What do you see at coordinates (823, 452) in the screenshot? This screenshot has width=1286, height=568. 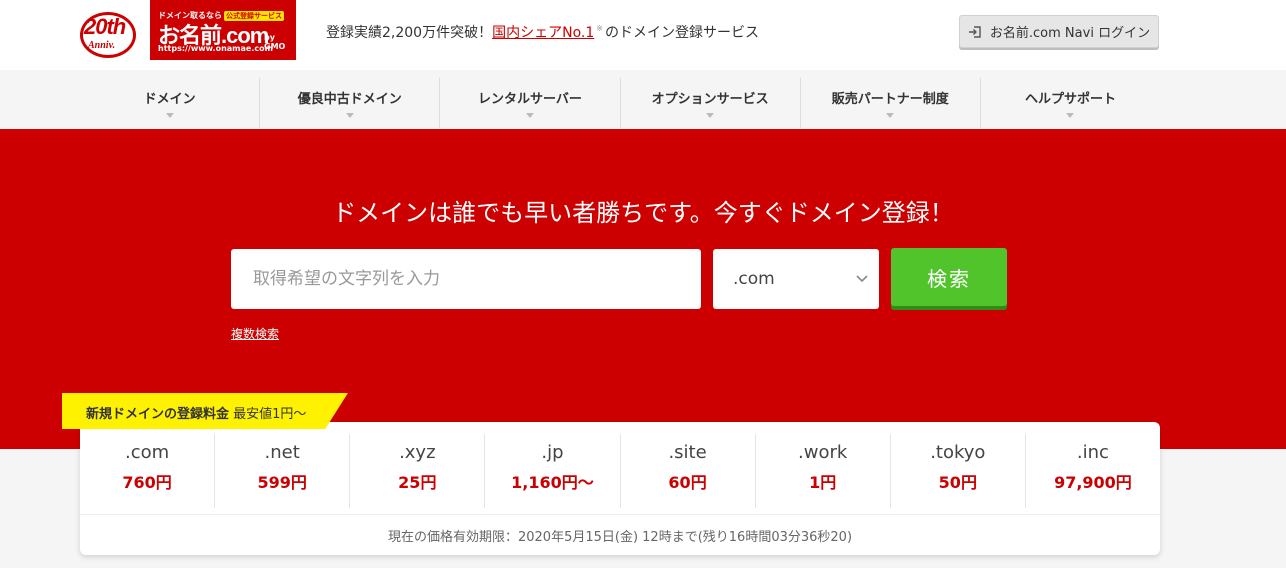 I see `price-tld: .work` at bounding box center [823, 452].